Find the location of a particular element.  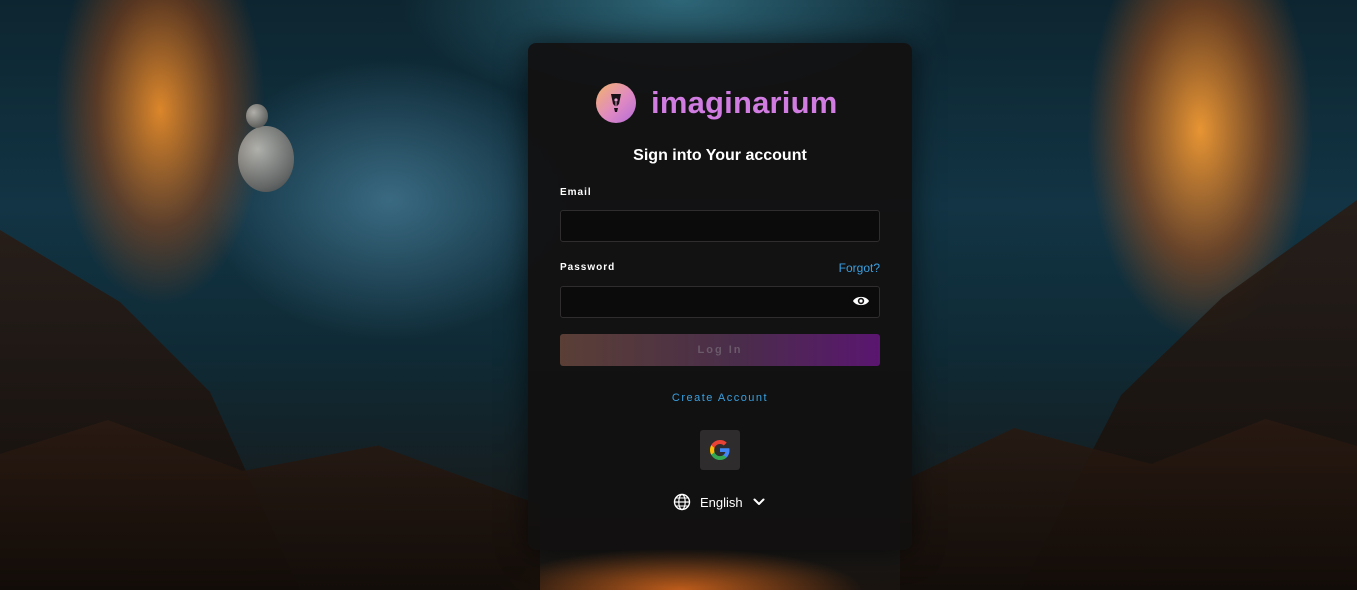

password-label: Password is located at coordinates (588, 267).